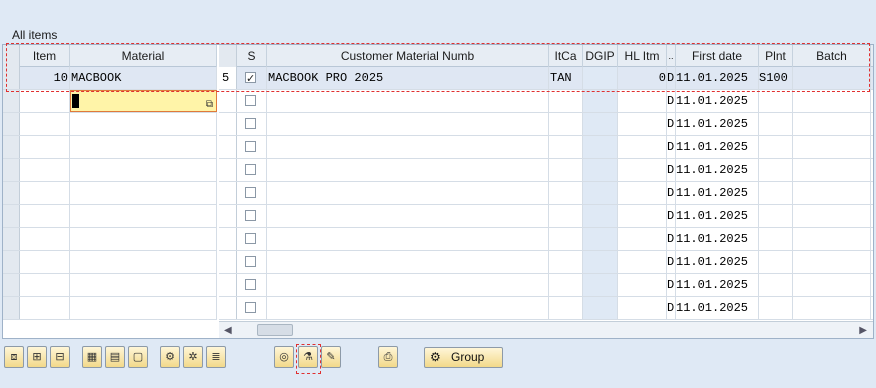 Image resolution: width=876 pixels, height=388 pixels. Describe the element at coordinates (11, 56) in the screenshot. I see `select-all-corner` at that location.